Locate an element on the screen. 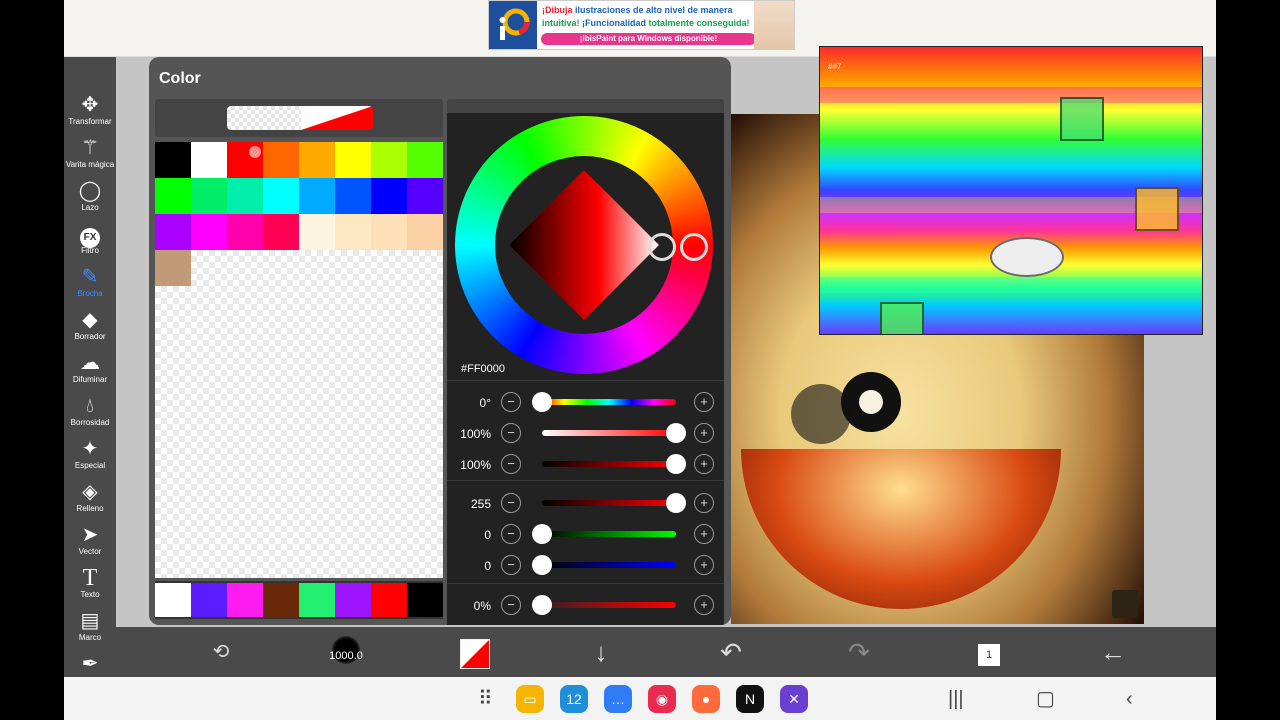  tool-lazo: ◯ Lazo is located at coordinates (90, 200).